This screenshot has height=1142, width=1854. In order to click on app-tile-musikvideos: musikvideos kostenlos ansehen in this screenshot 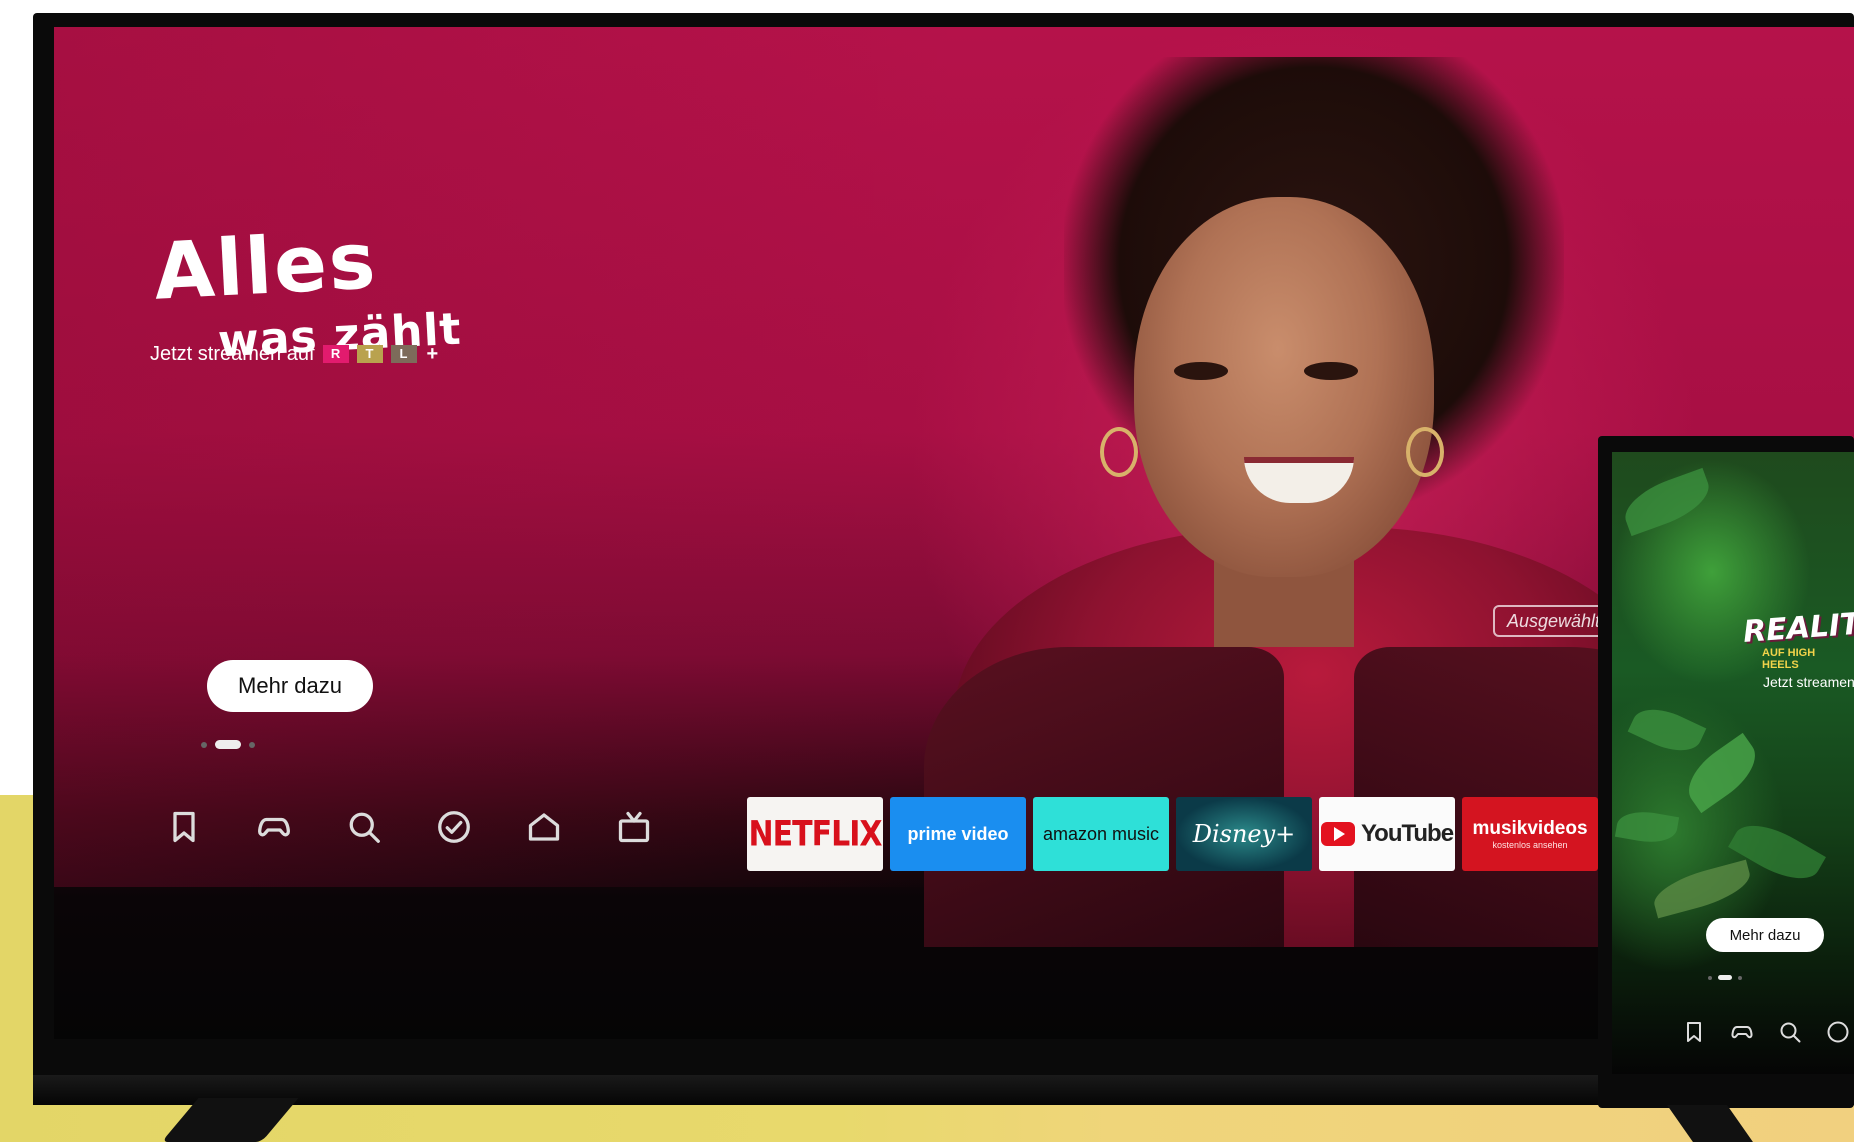, I will do `click(1530, 834)`.